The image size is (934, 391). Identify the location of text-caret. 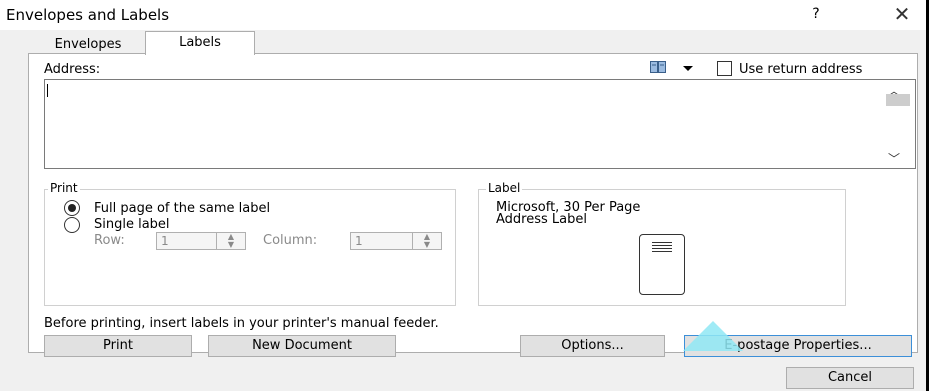
(47, 90).